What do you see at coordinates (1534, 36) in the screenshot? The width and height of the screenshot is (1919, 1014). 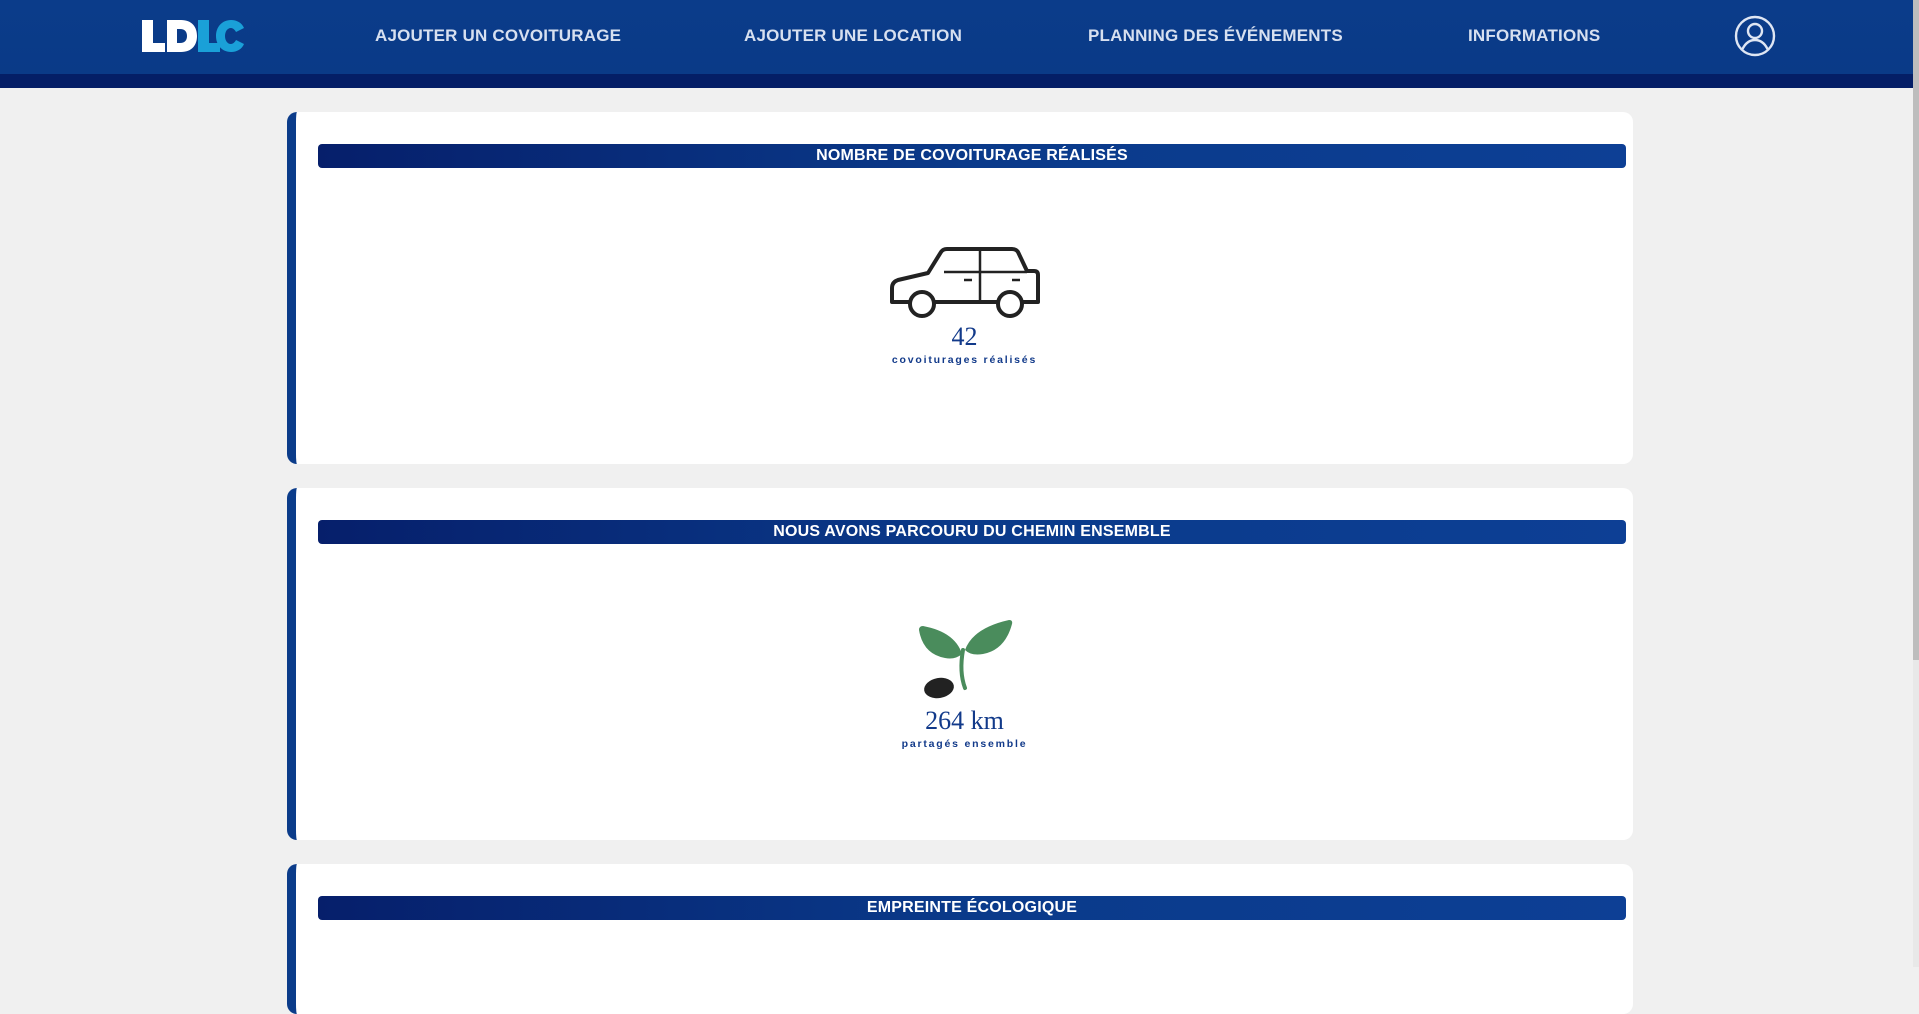 I see `nav-informations: INFORMATIONS` at bounding box center [1534, 36].